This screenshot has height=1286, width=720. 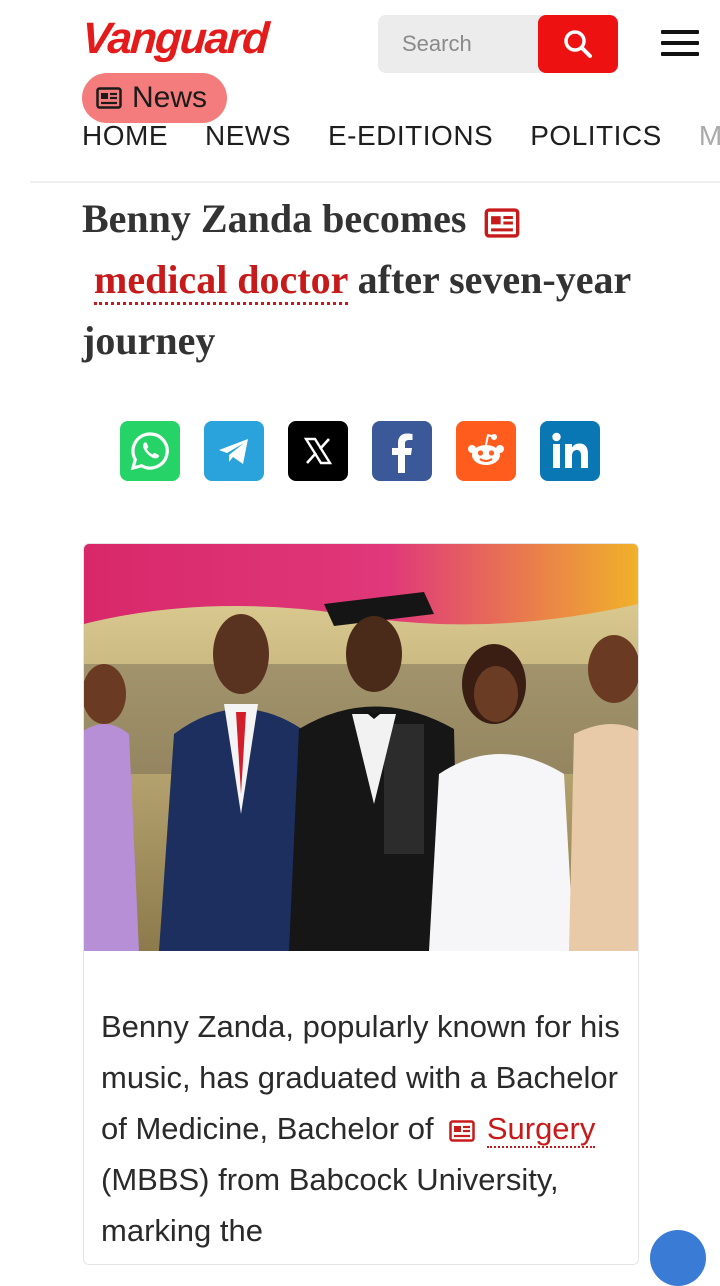 I want to click on vanguard-logo: Vanguard, so click(x=174, y=39).